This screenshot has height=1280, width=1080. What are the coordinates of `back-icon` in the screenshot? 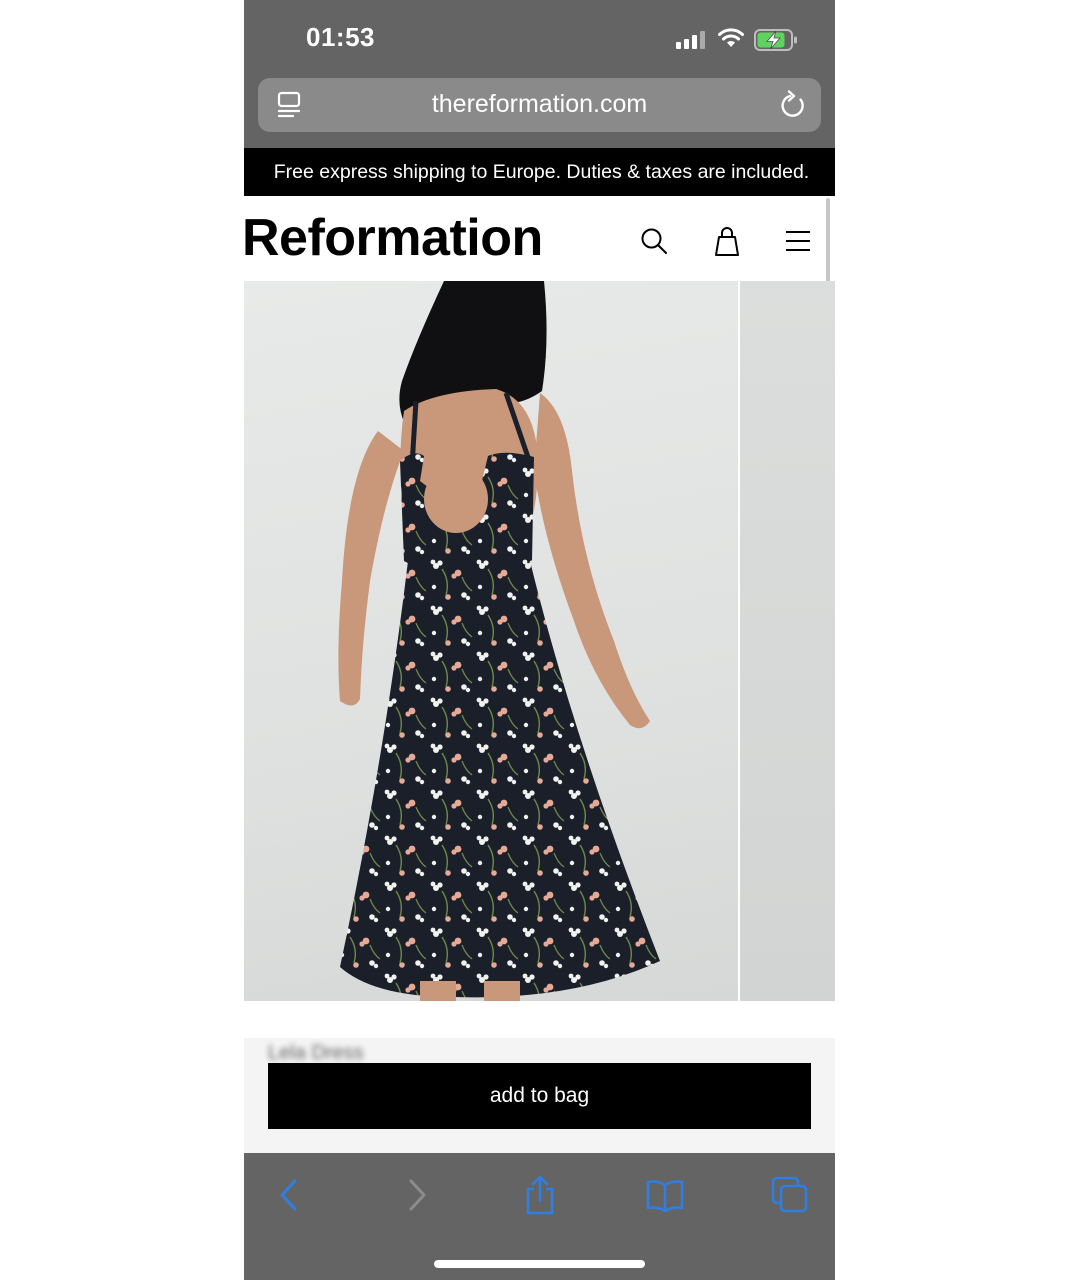 It's located at (289, 1195).